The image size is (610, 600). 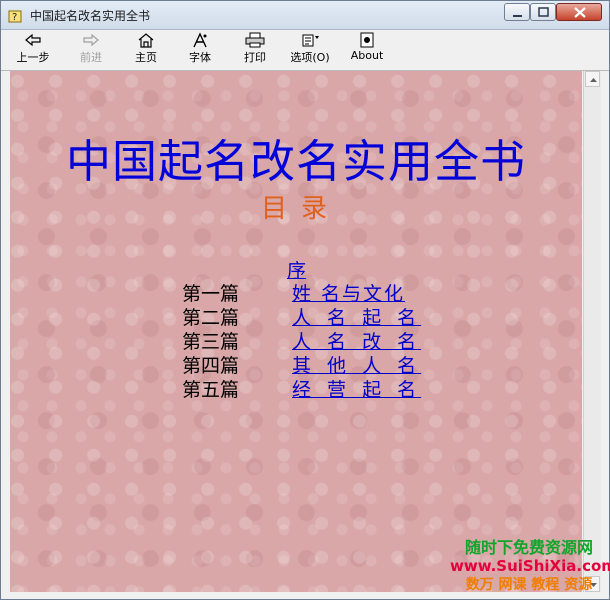 What do you see at coordinates (310, 40) in the screenshot?
I see `options-icon` at bounding box center [310, 40].